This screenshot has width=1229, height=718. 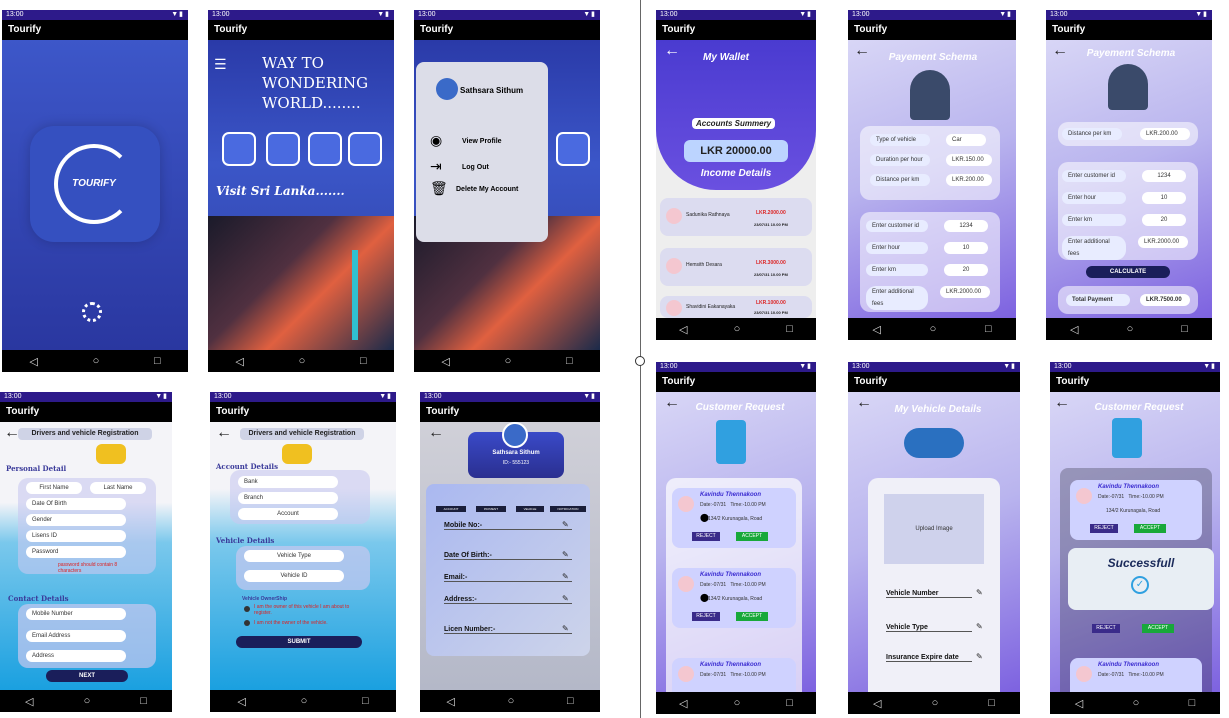 I want to click on menu-log-out: Log Out, so click(x=475, y=167).